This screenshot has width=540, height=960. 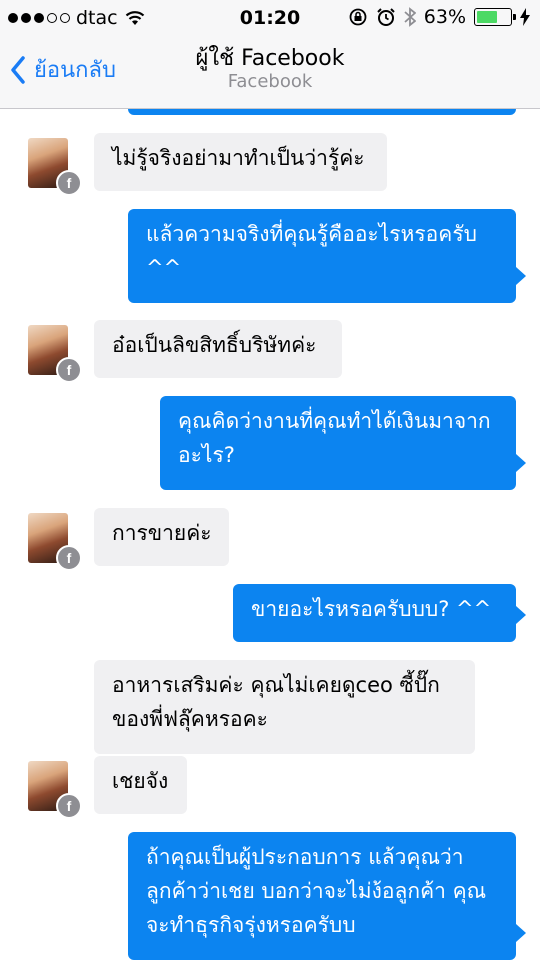 I want to click on message-bubble-incoming: ไม่รู้จริงอย่ามาทำเป็นว่ารู้ค่ะ, so click(x=240, y=162).